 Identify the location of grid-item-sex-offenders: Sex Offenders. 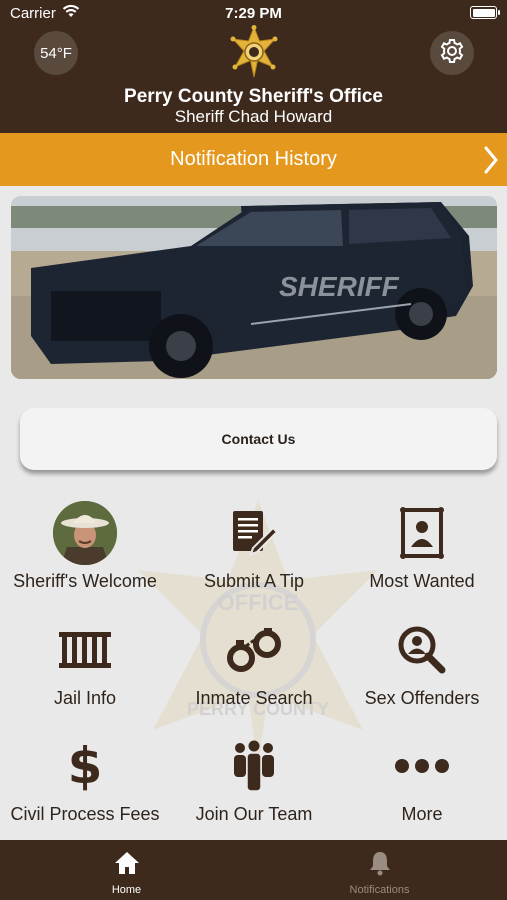
(422, 671).